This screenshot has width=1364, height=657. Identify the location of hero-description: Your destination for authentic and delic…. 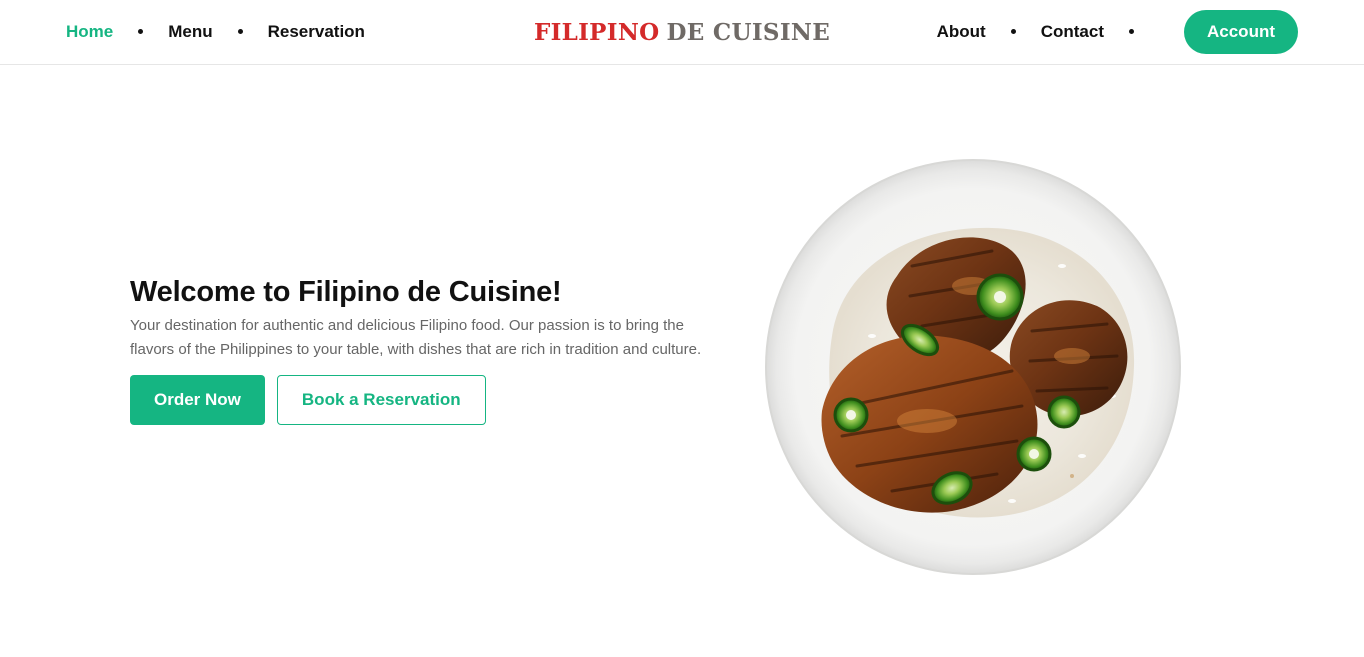
(416, 337).